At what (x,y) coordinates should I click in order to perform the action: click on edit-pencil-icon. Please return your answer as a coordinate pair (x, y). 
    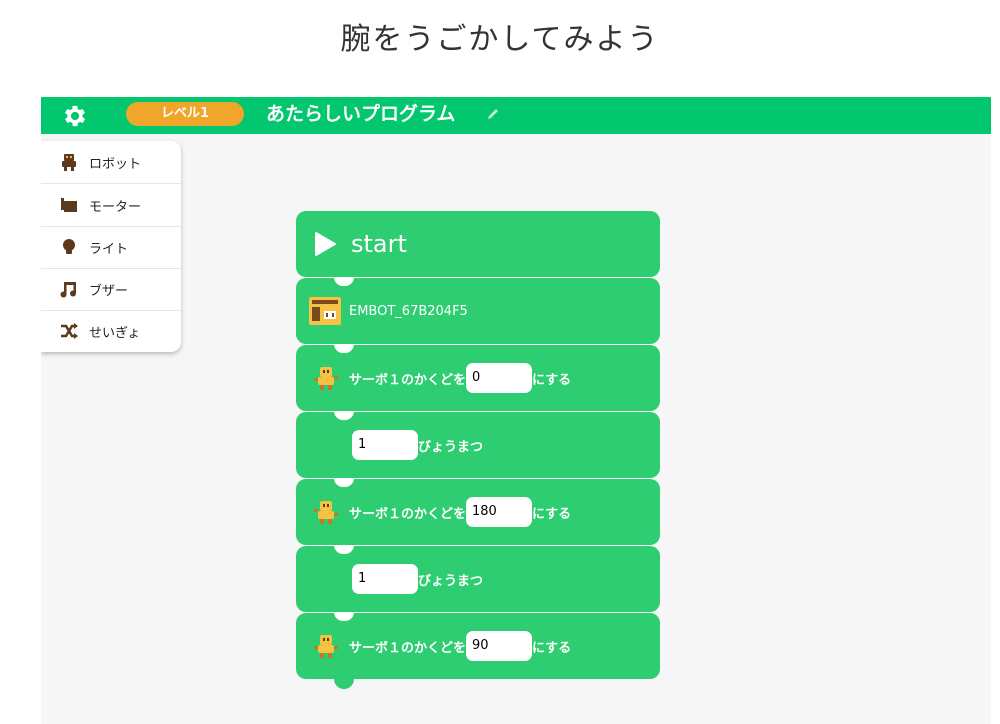
    Looking at the image, I should click on (493, 114).